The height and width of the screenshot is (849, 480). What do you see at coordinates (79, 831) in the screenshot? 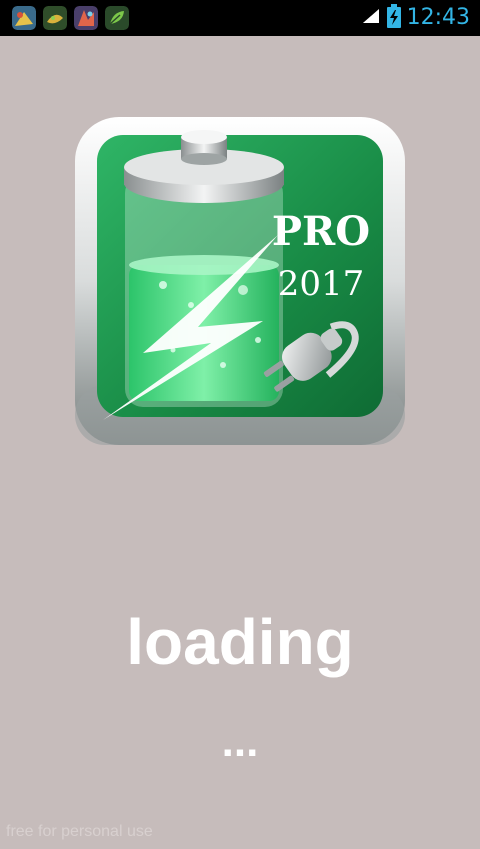
I see `watermark-text: free for personal use` at bounding box center [79, 831].